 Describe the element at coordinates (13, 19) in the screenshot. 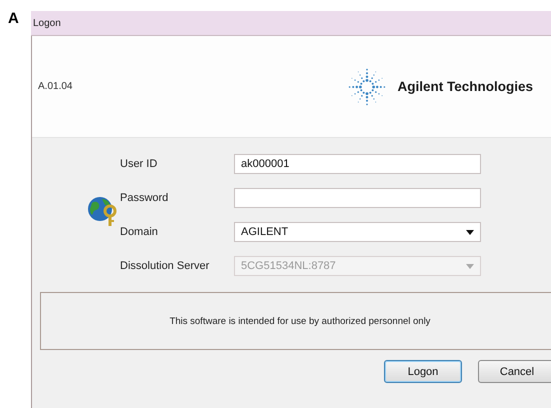

I see `panel-label: A` at that location.